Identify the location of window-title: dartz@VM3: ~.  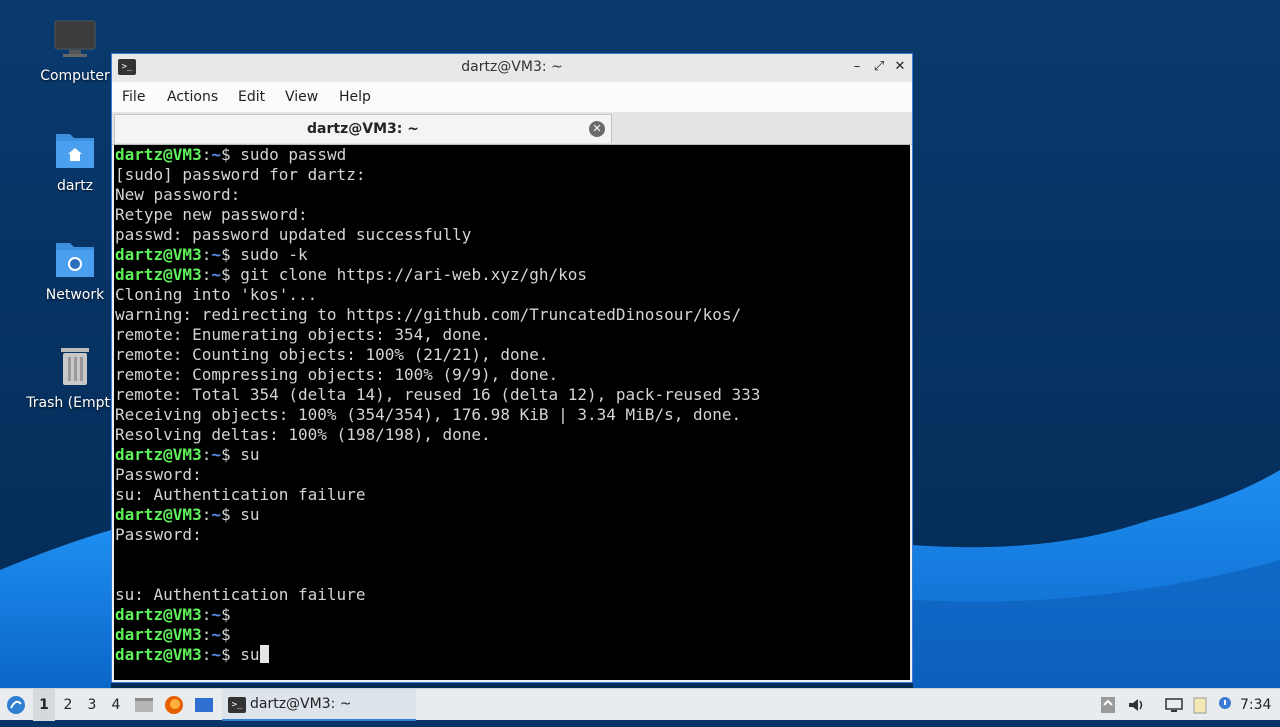
(512, 67).